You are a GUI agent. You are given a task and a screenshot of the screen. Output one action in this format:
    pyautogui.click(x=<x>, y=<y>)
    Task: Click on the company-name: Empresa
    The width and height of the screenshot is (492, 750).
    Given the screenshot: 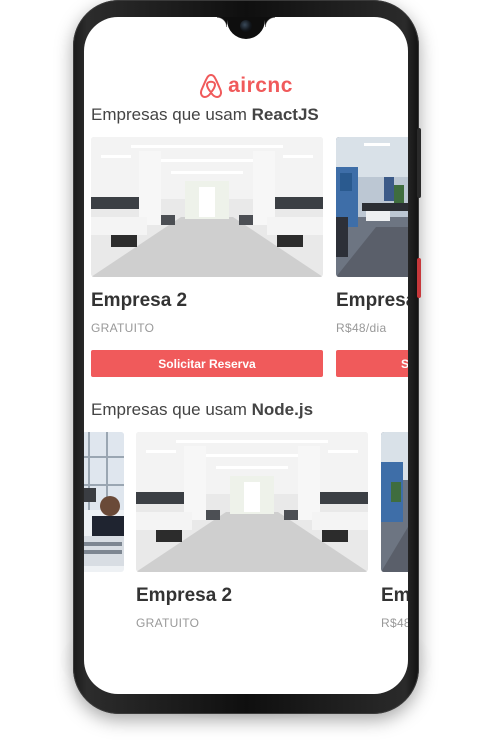 What is the action you would take?
    pyautogui.click(x=372, y=300)
    